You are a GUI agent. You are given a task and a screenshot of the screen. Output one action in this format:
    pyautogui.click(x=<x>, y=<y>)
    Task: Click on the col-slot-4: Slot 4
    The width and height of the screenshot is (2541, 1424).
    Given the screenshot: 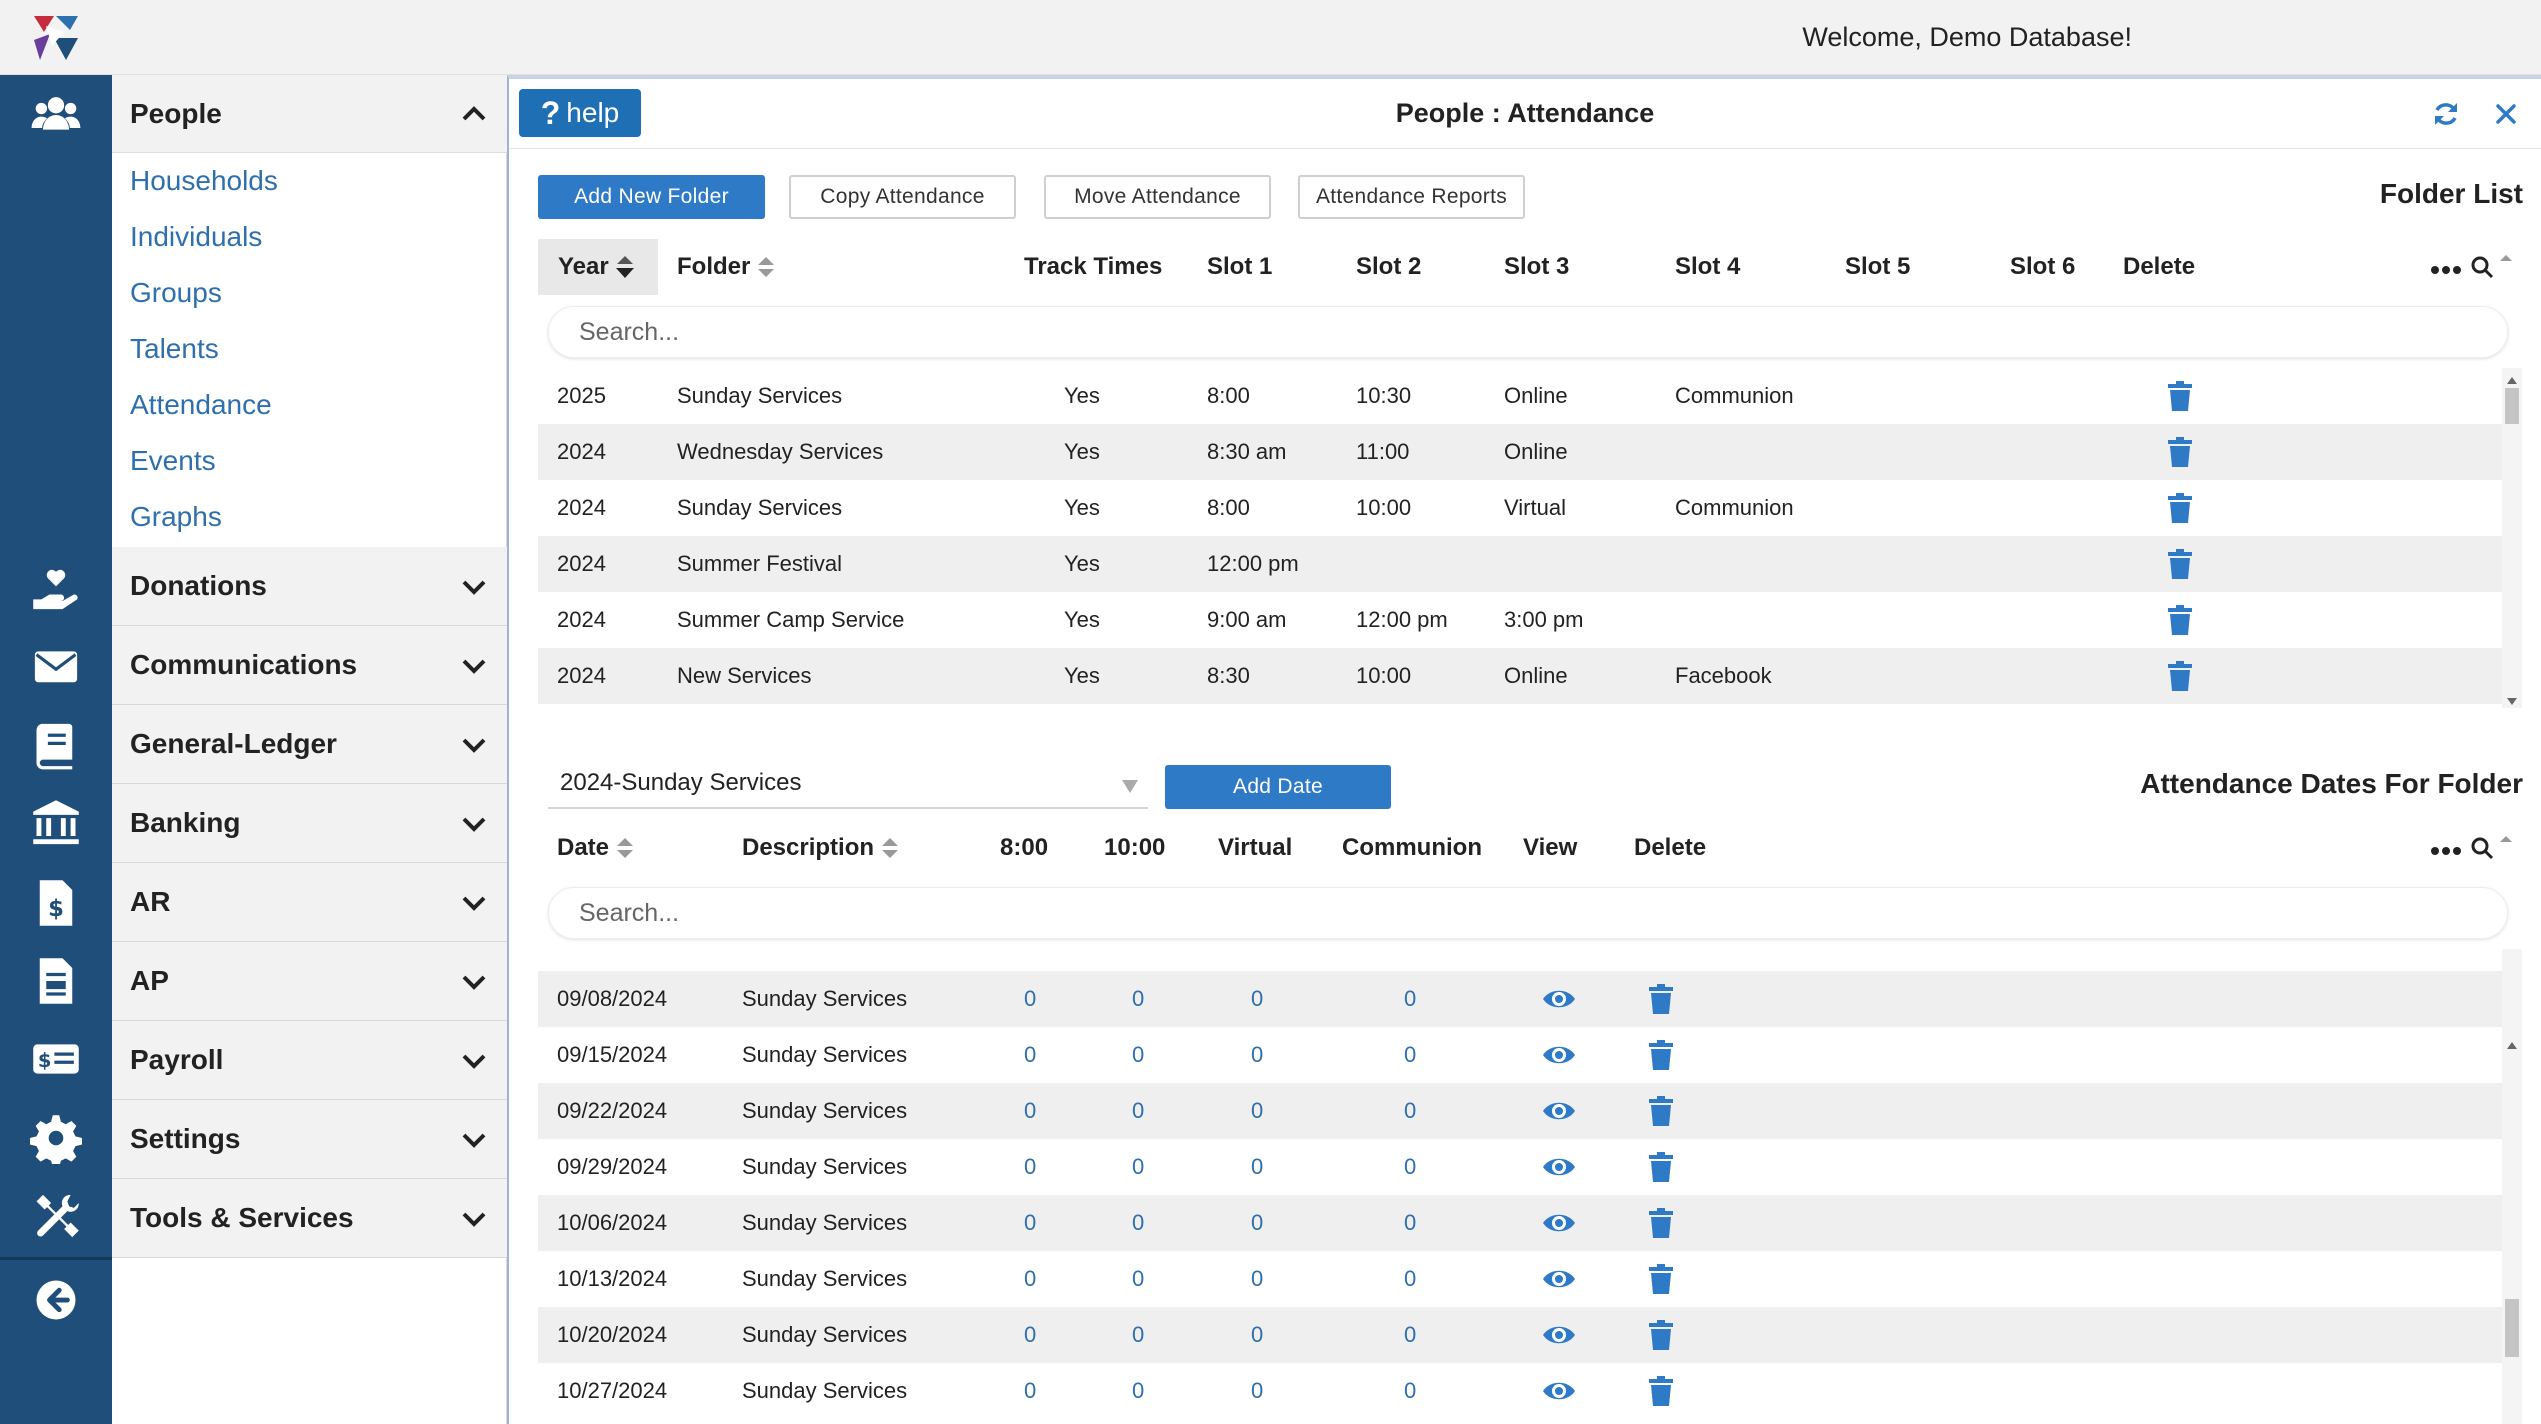 What is the action you would take?
    pyautogui.click(x=1707, y=267)
    